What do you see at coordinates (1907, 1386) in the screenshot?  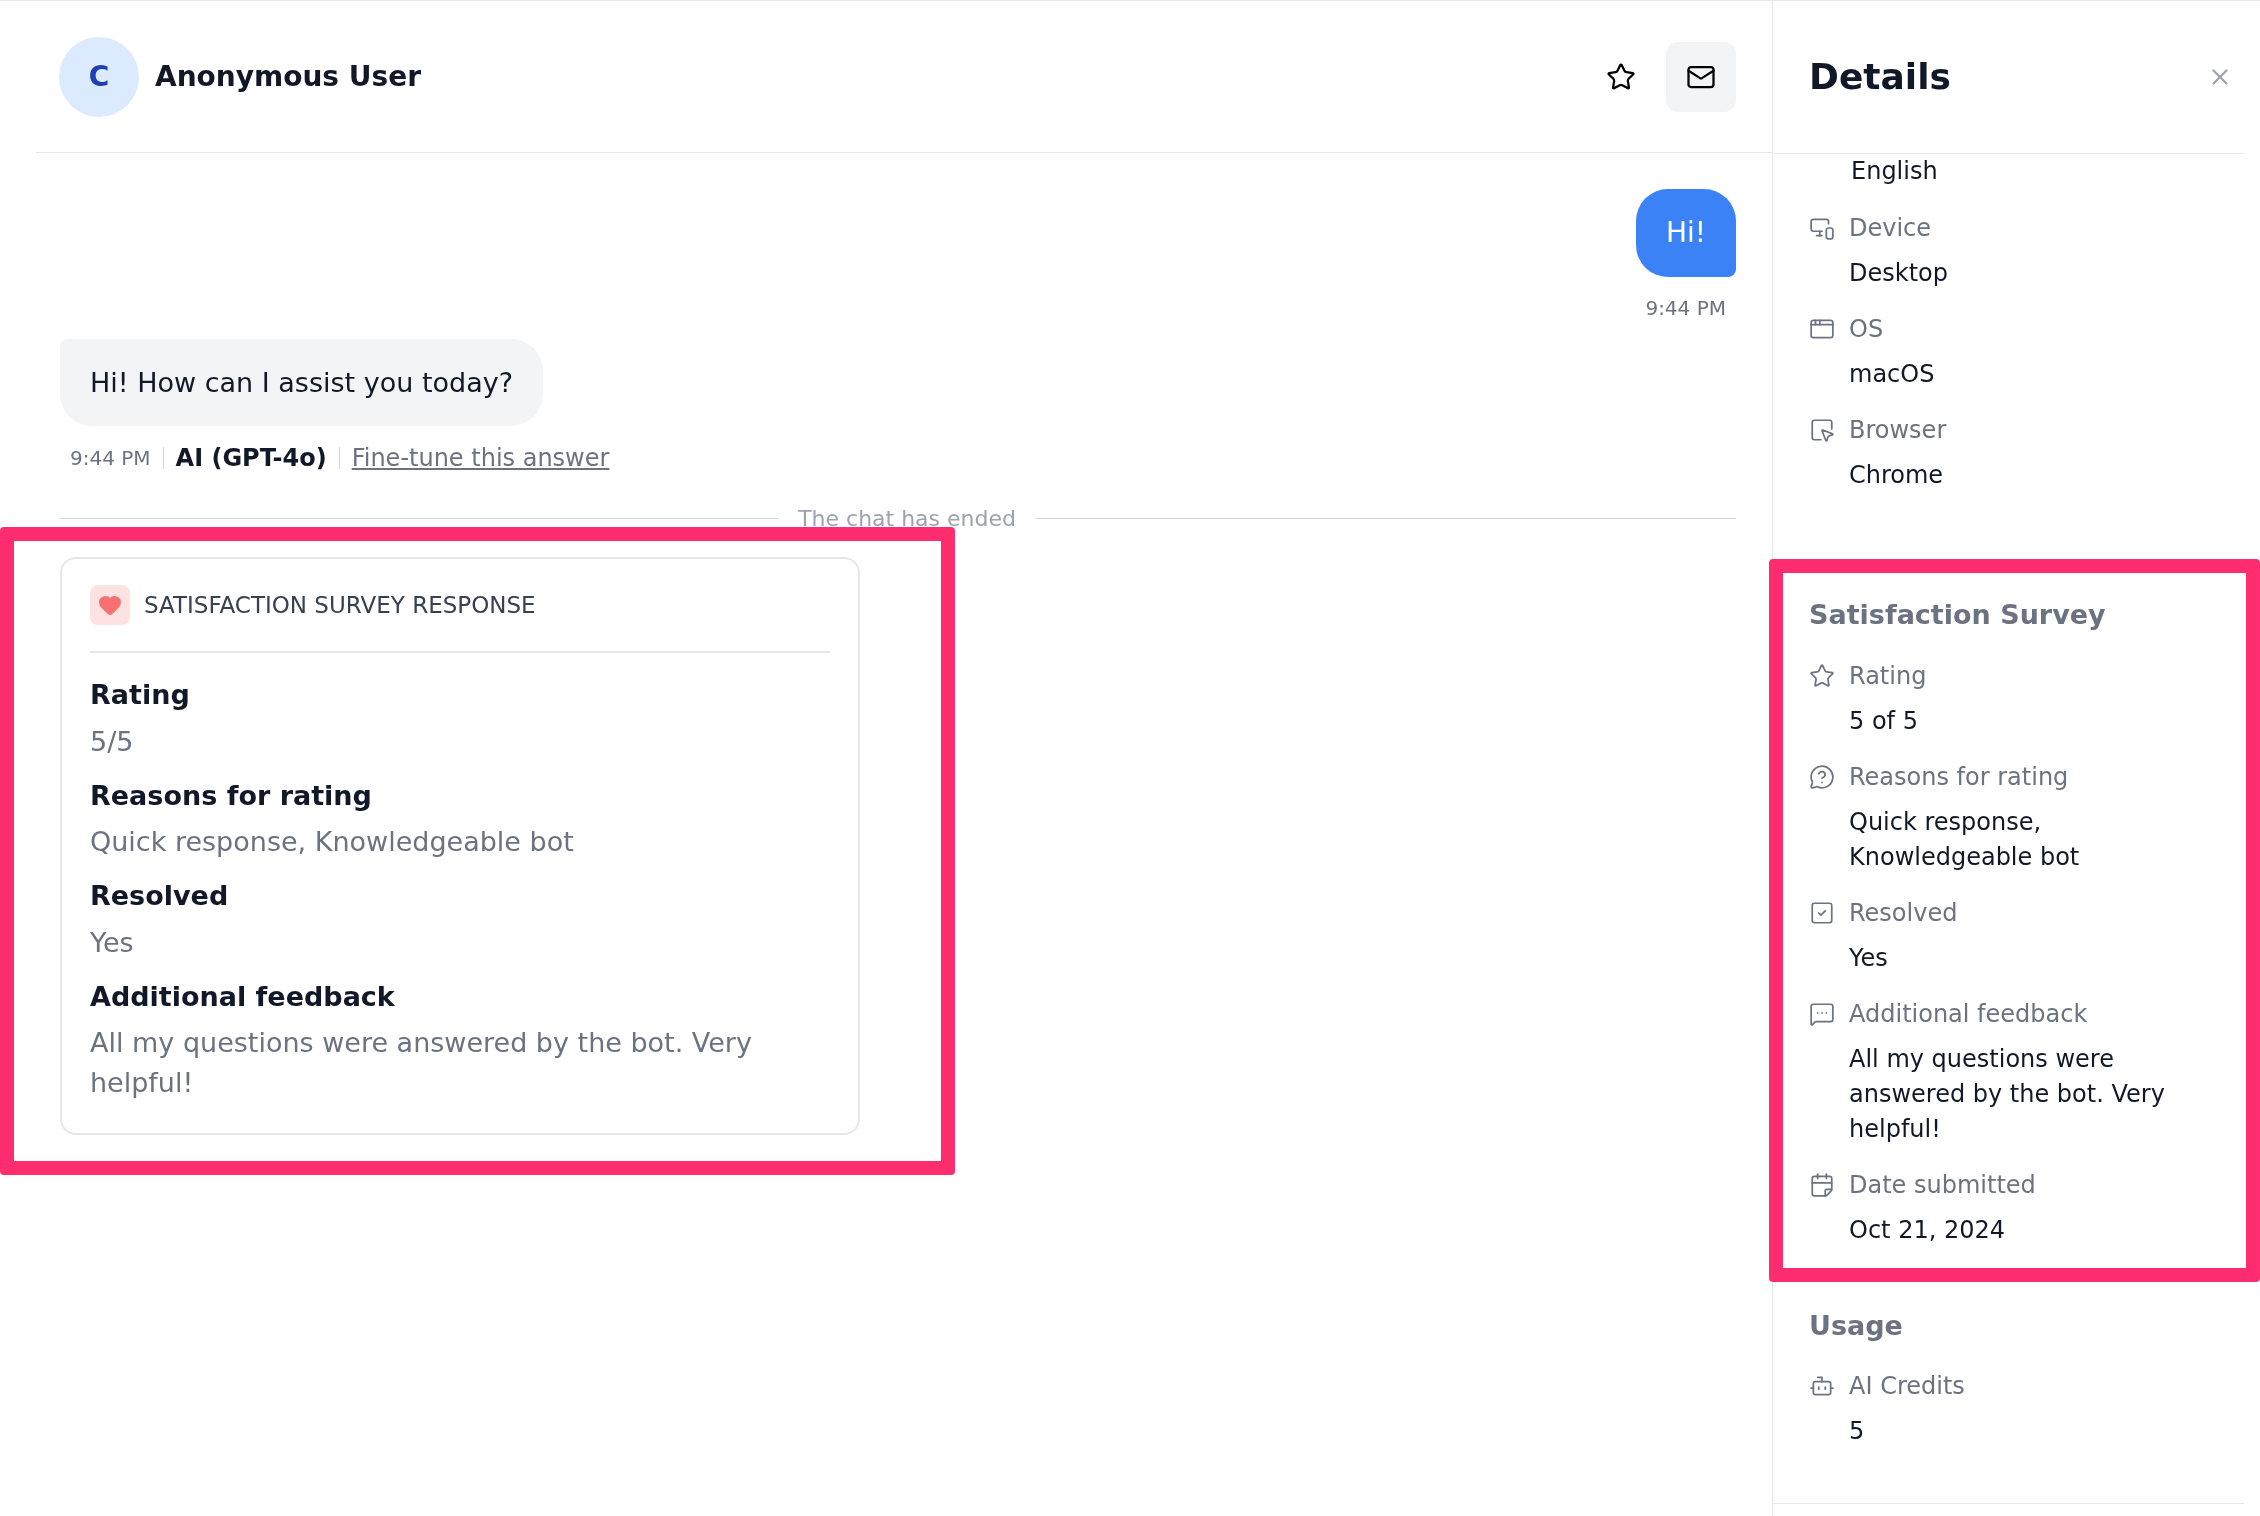 I see `detail-label: AI Credits` at bounding box center [1907, 1386].